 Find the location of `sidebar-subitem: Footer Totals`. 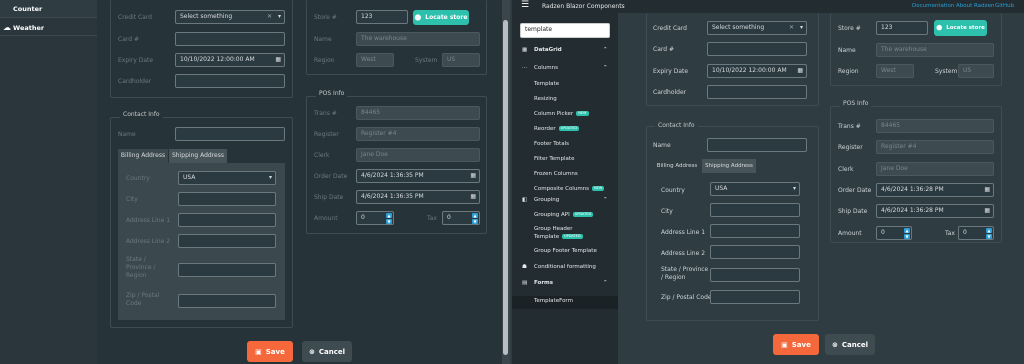

sidebar-subitem: Footer Totals is located at coordinates (565, 146).